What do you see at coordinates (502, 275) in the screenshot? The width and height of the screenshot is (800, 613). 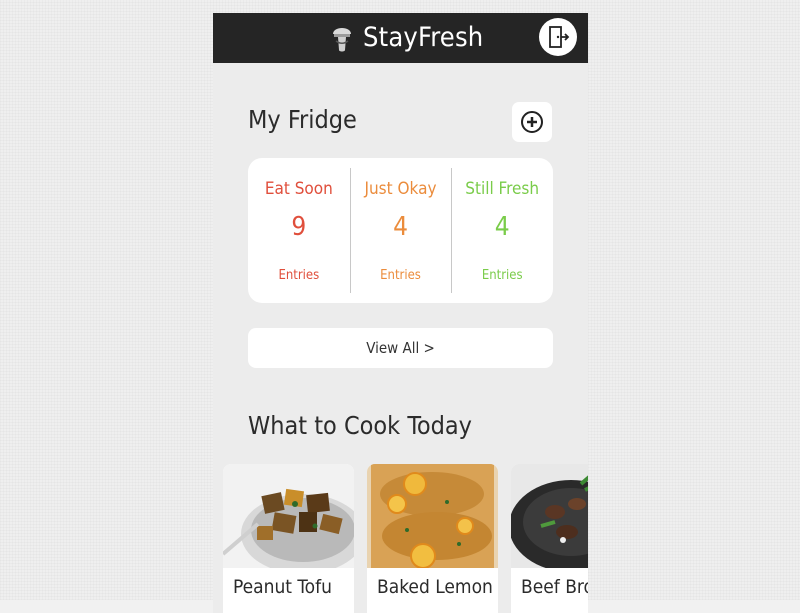 I see `still-fresh-entries-label: Entries` at bounding box center [502, 275].